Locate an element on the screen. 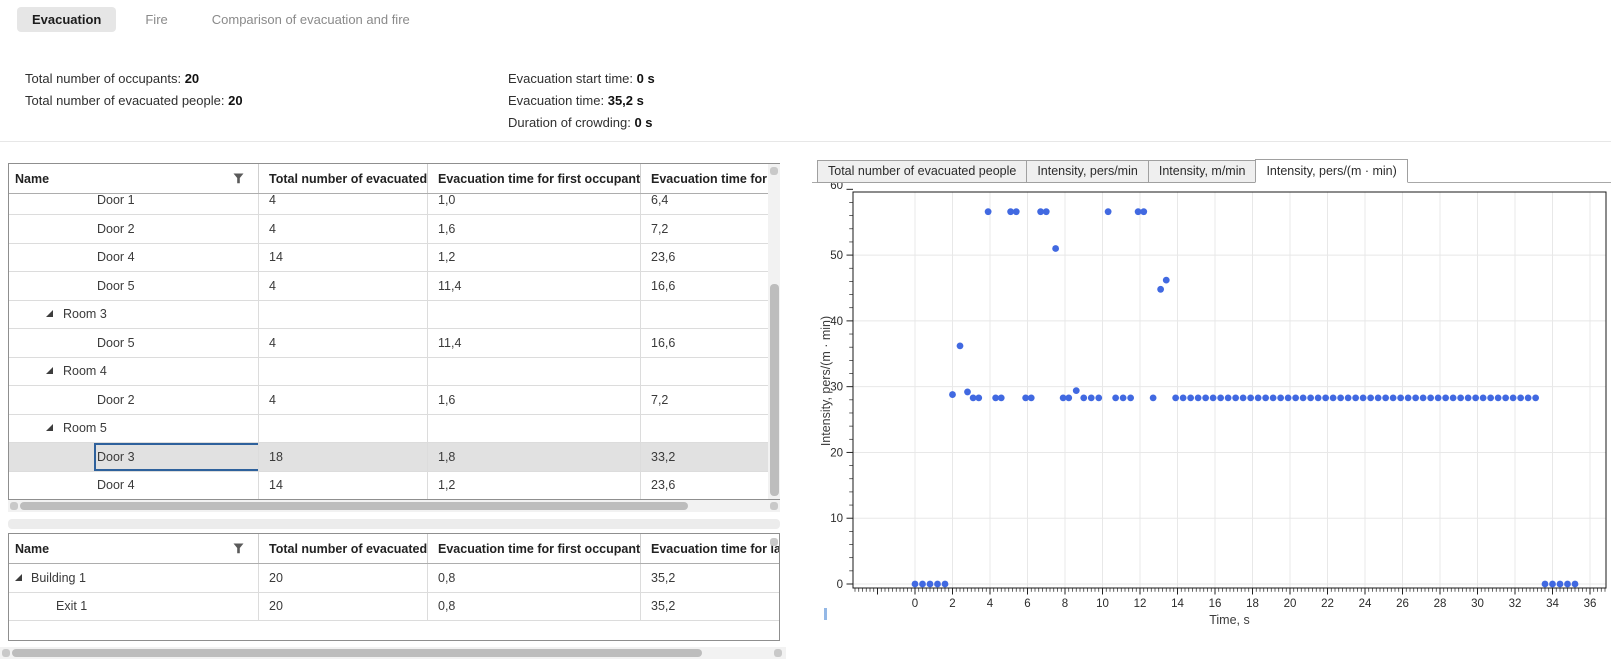  name-cell: Room 5 is located at coordinates (134, 428).